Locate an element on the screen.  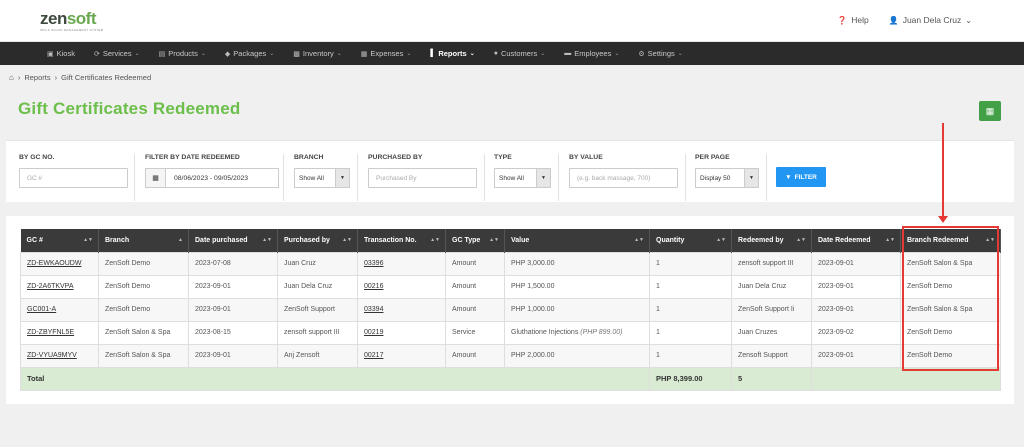
gear-icon: ⚙ is located at coordinates (641, 54).